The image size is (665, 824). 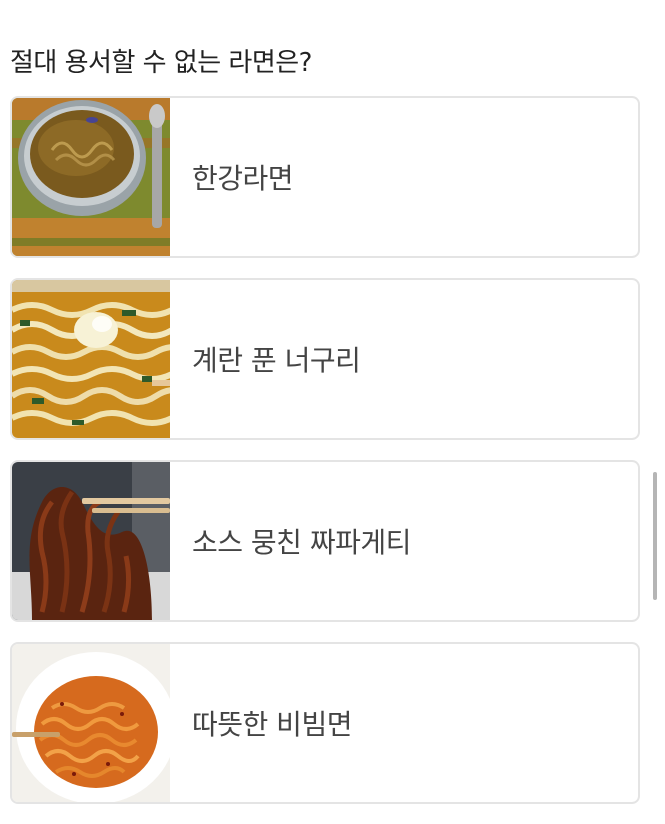 What do you see at coordinates (243, 178) in the screenshot?
I see `poll-option-label: 한강라면` at bounding box center [243, 178].